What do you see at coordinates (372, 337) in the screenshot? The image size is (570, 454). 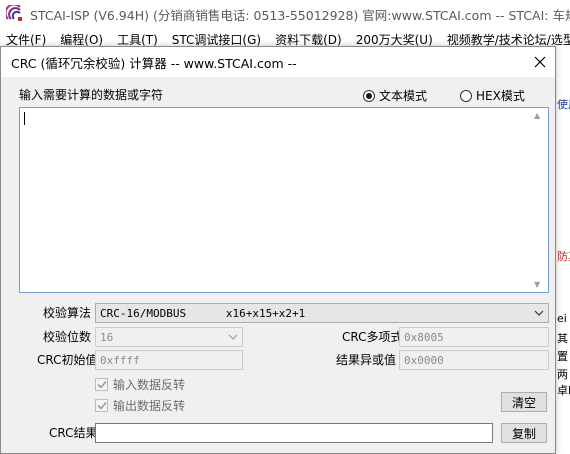 I see `polynomial-label: CRC多项式` at bounding box center [372, 337].